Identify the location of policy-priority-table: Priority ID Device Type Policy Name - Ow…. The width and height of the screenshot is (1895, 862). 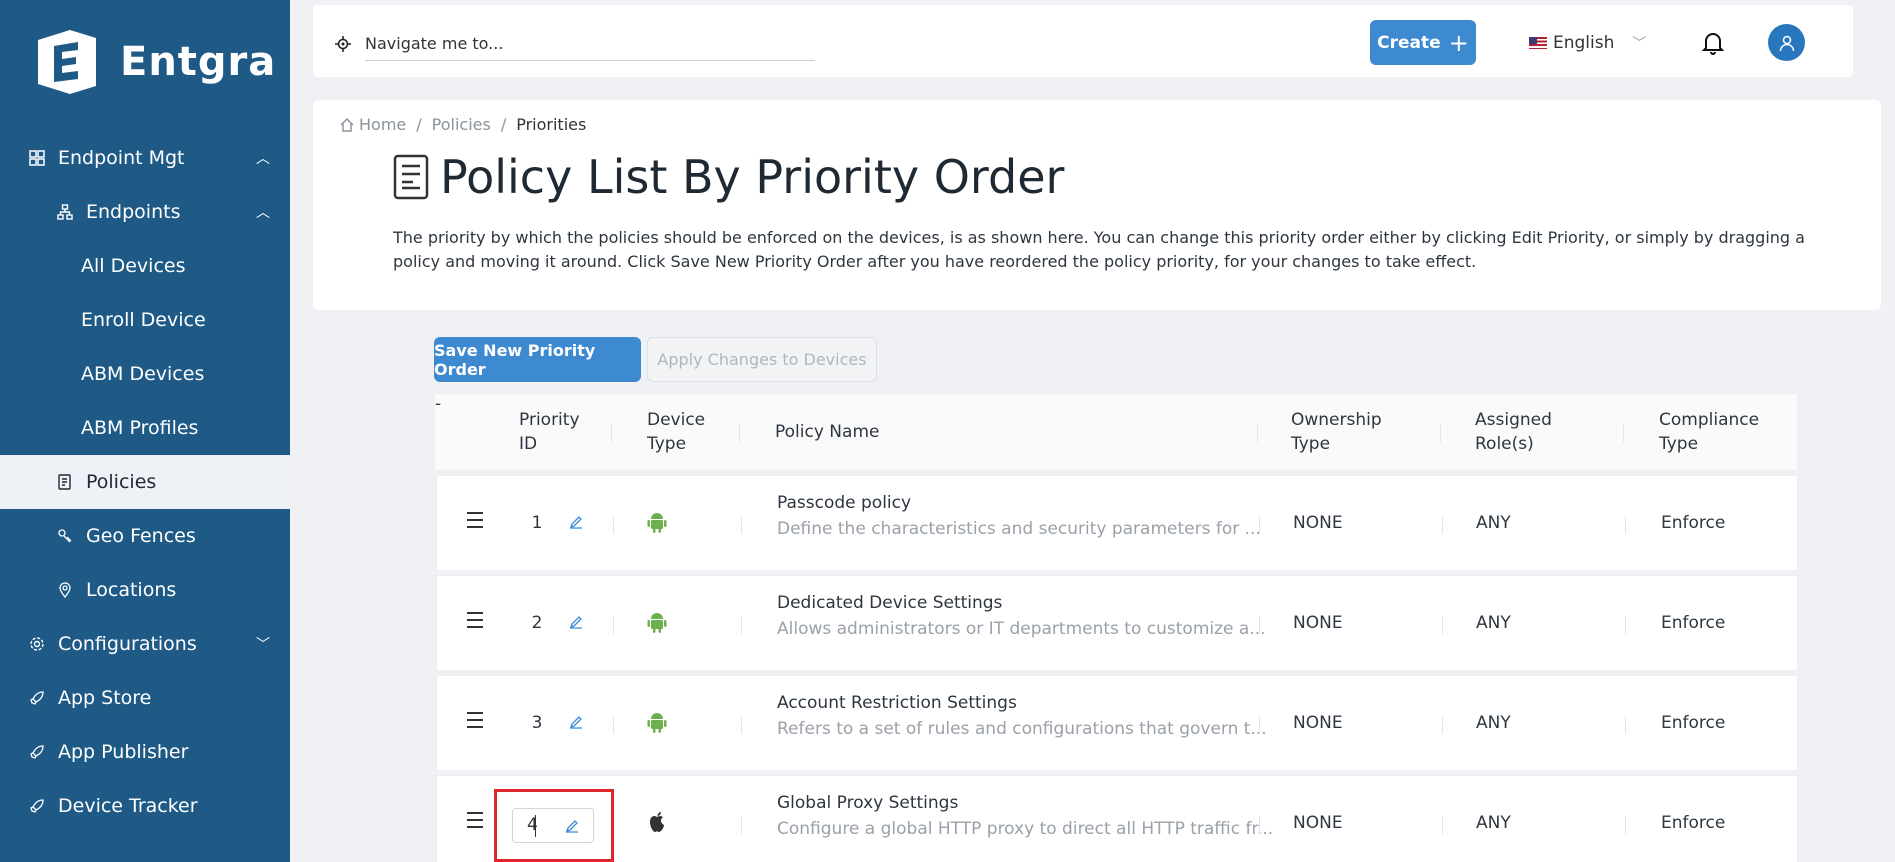
(1116, 432).